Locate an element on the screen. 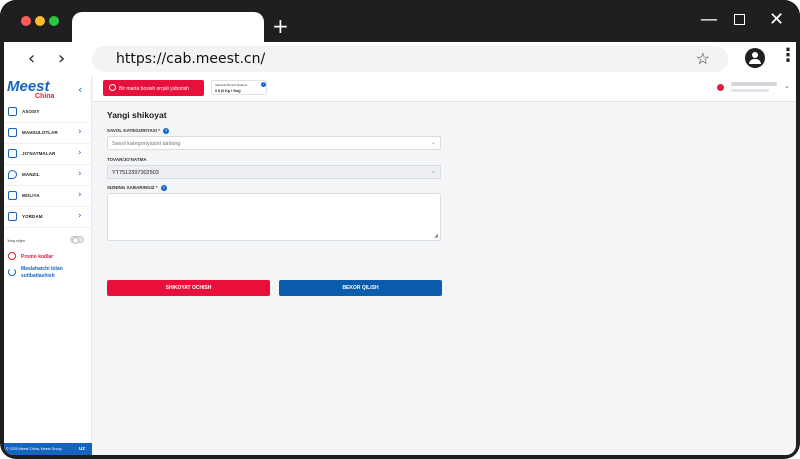 The height and width of the screenshot is (459, 800). sidebar-item-label: ASOSIY is located at coordinates (31, 111).